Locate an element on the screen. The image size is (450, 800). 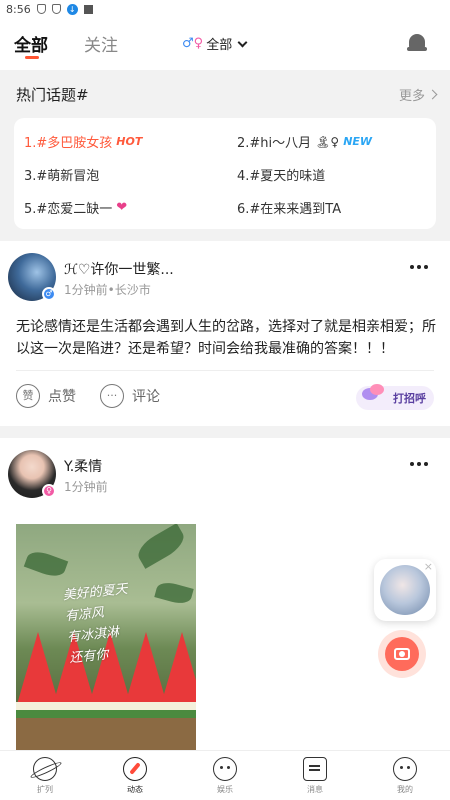
shield-icon is located at coordinates (41, 9).